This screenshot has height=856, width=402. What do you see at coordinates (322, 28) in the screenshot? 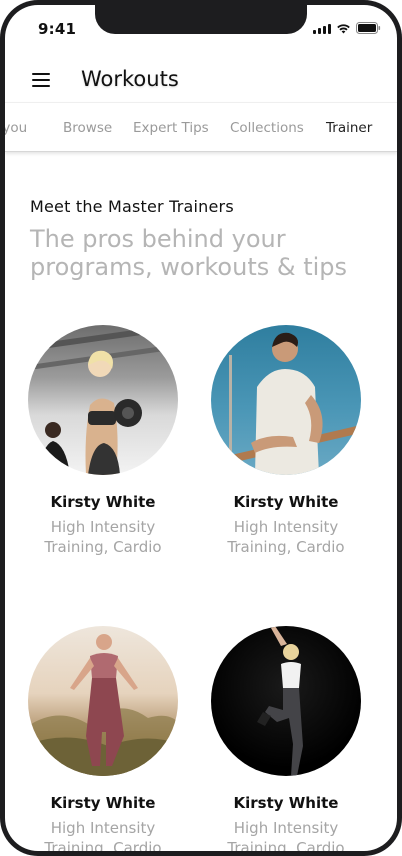
I see `signal-icon` at bounding box center [322, 28].